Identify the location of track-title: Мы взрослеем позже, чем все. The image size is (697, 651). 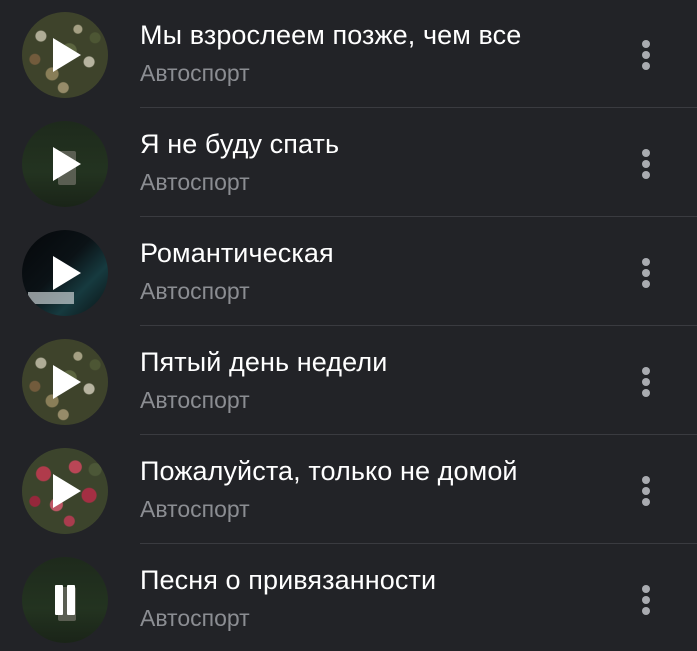
(331, 35).